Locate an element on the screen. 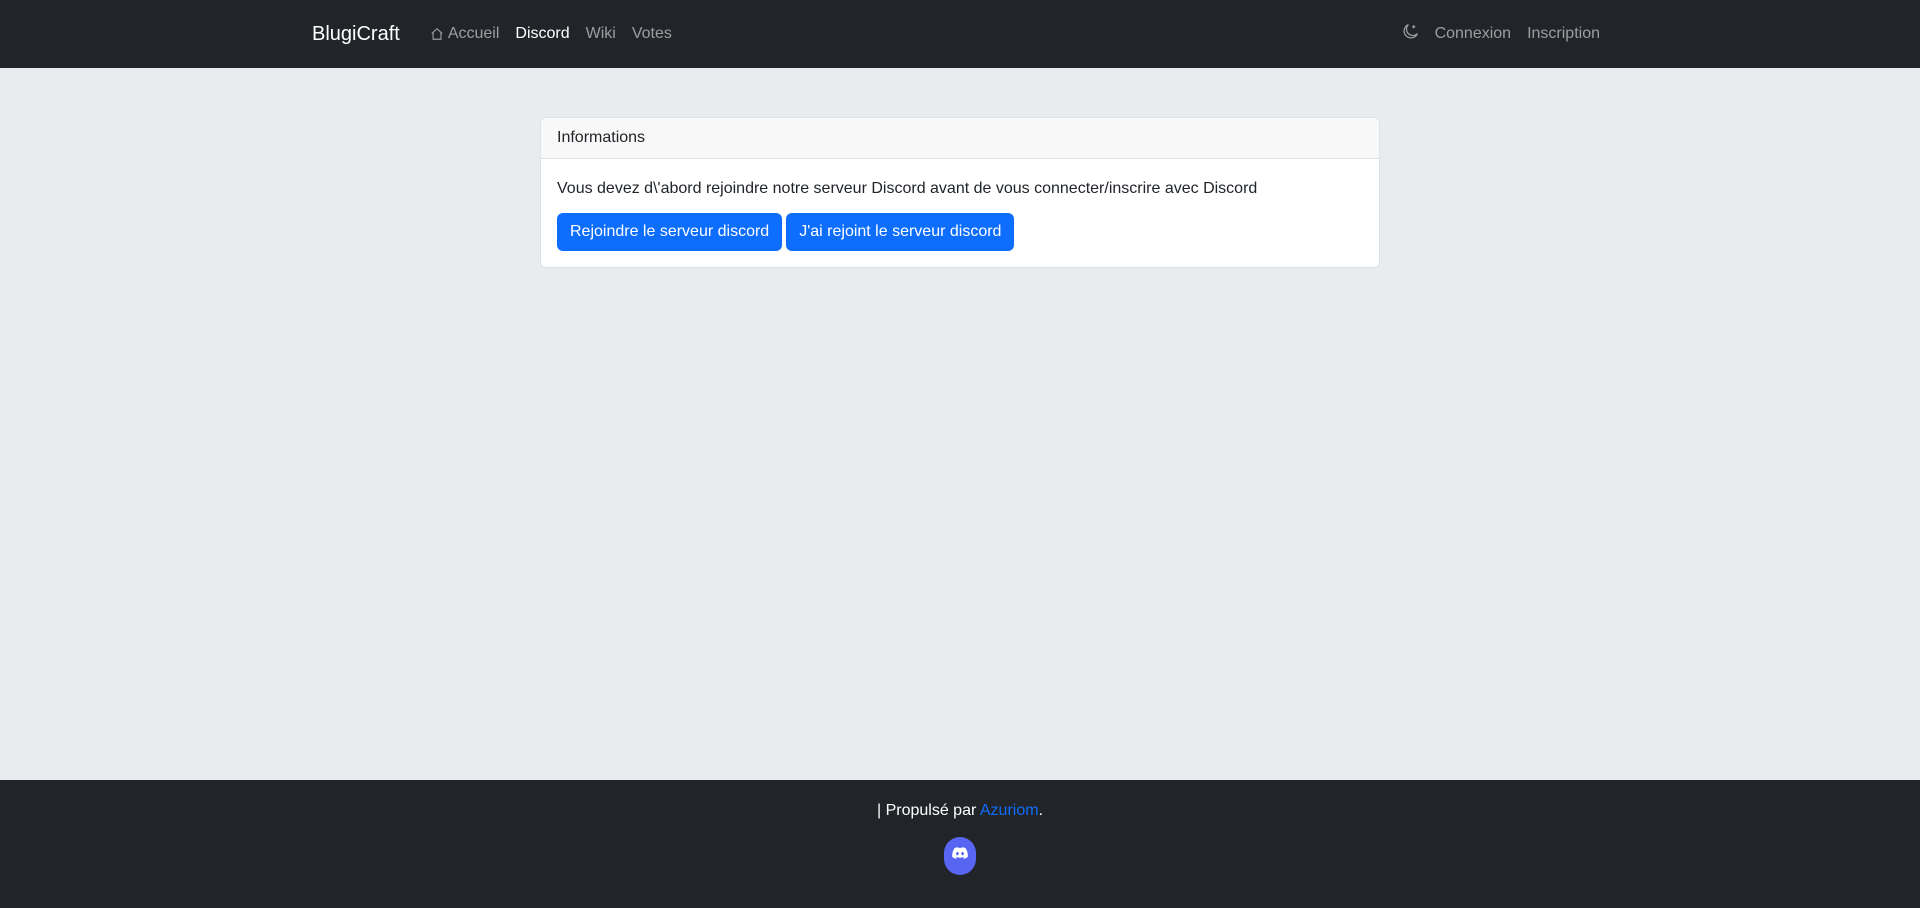 Image resolution: width=1920 pixels, height=908 pixels. footer: | Propulsé par Azuriom. is located at coordinates (960, 844).